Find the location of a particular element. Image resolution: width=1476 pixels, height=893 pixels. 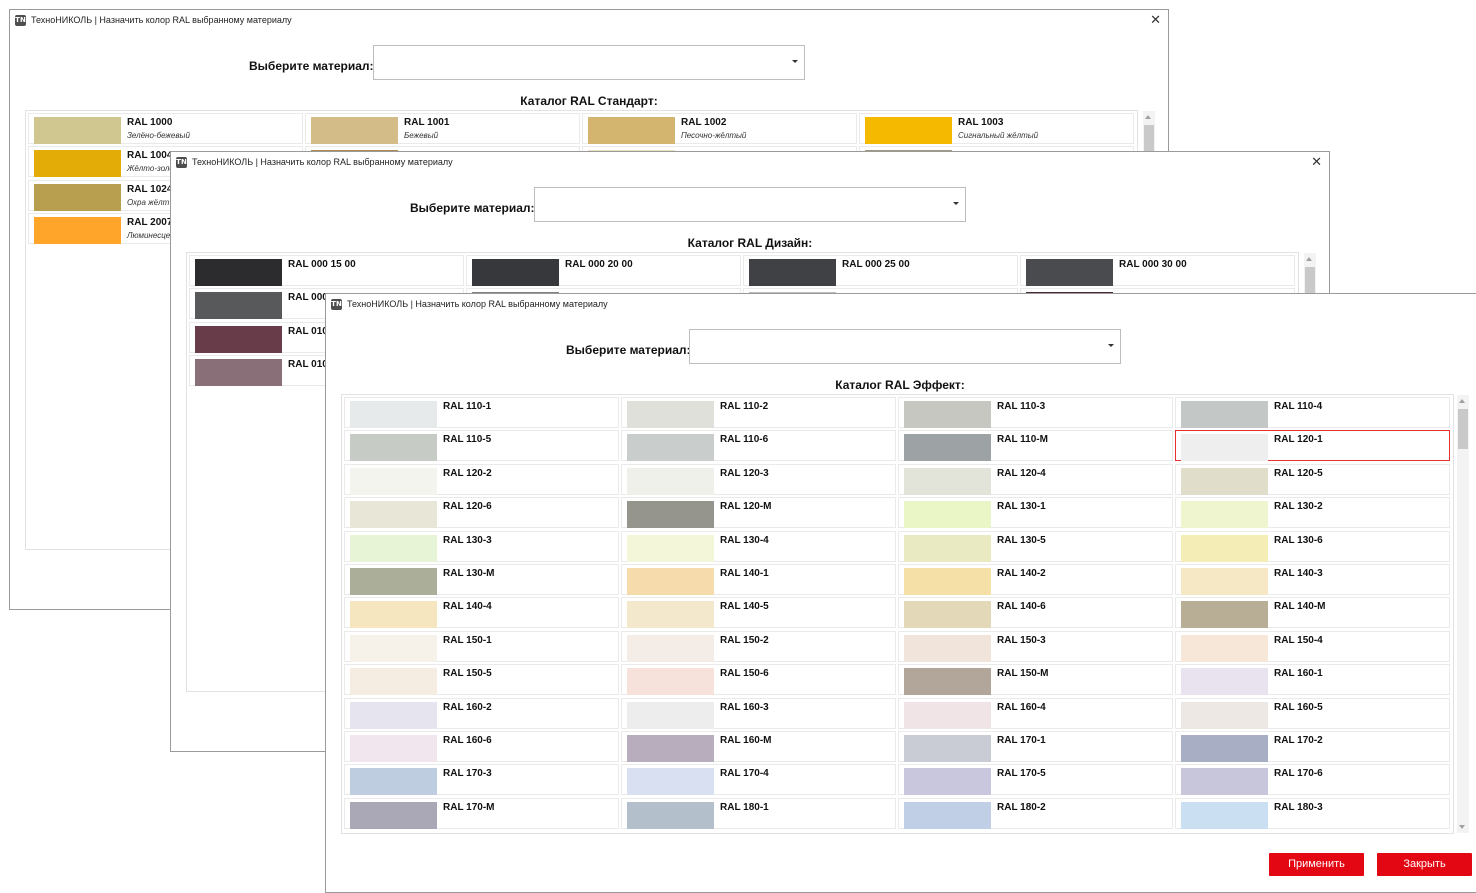

color-code: RAL 140-2 is located at coordinates (1021, 573).